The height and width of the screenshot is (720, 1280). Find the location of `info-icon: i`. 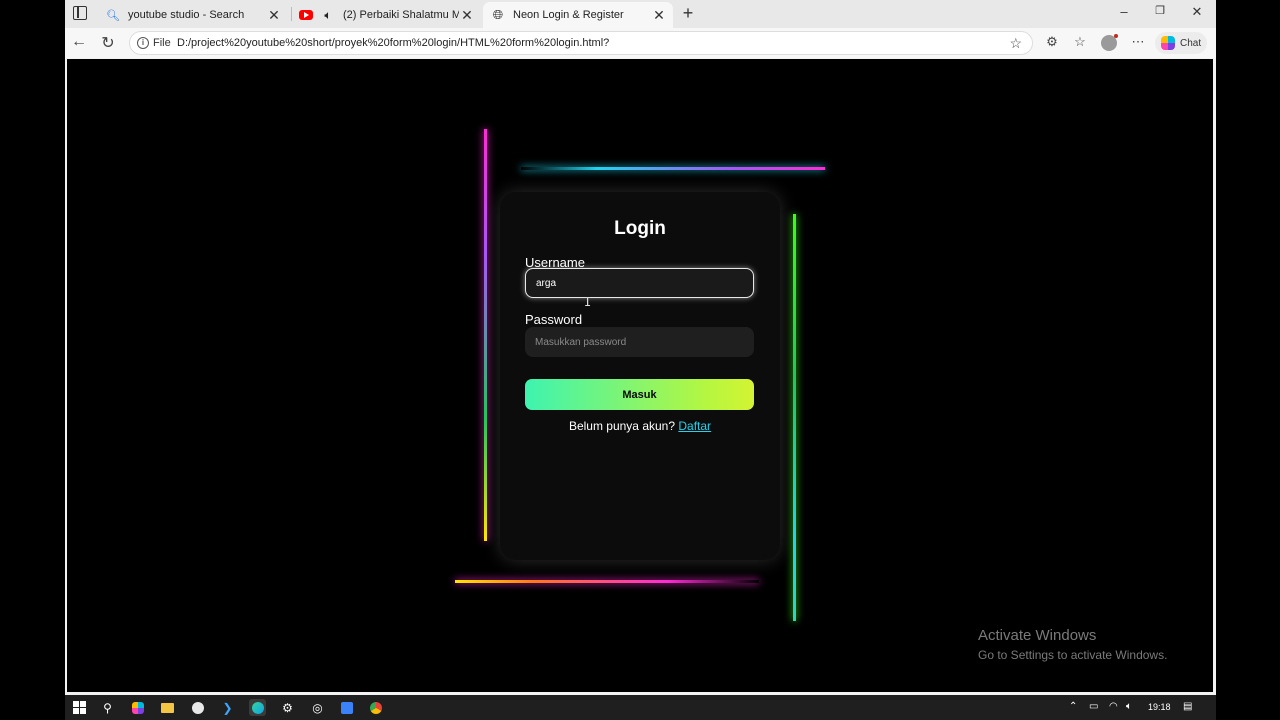

info-icon: i is located at coordinates (143, 43).